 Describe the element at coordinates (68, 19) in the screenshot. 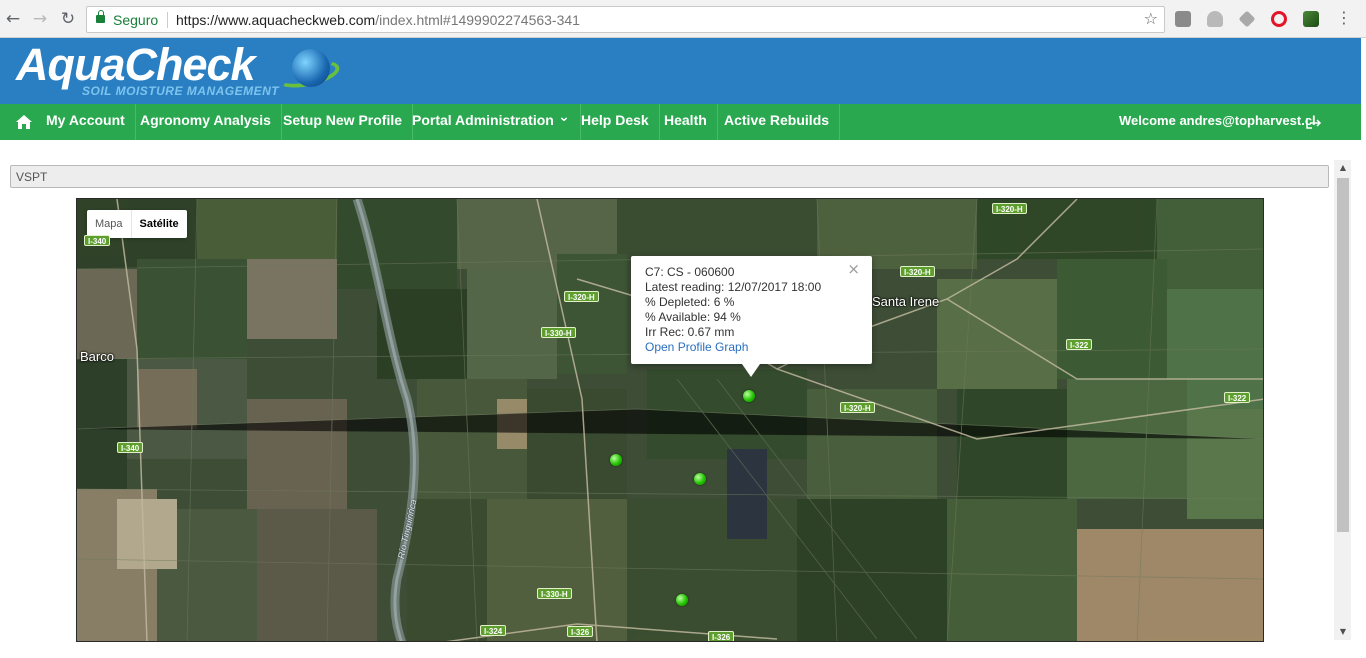

I see `reload-icon: ↻` at that location.